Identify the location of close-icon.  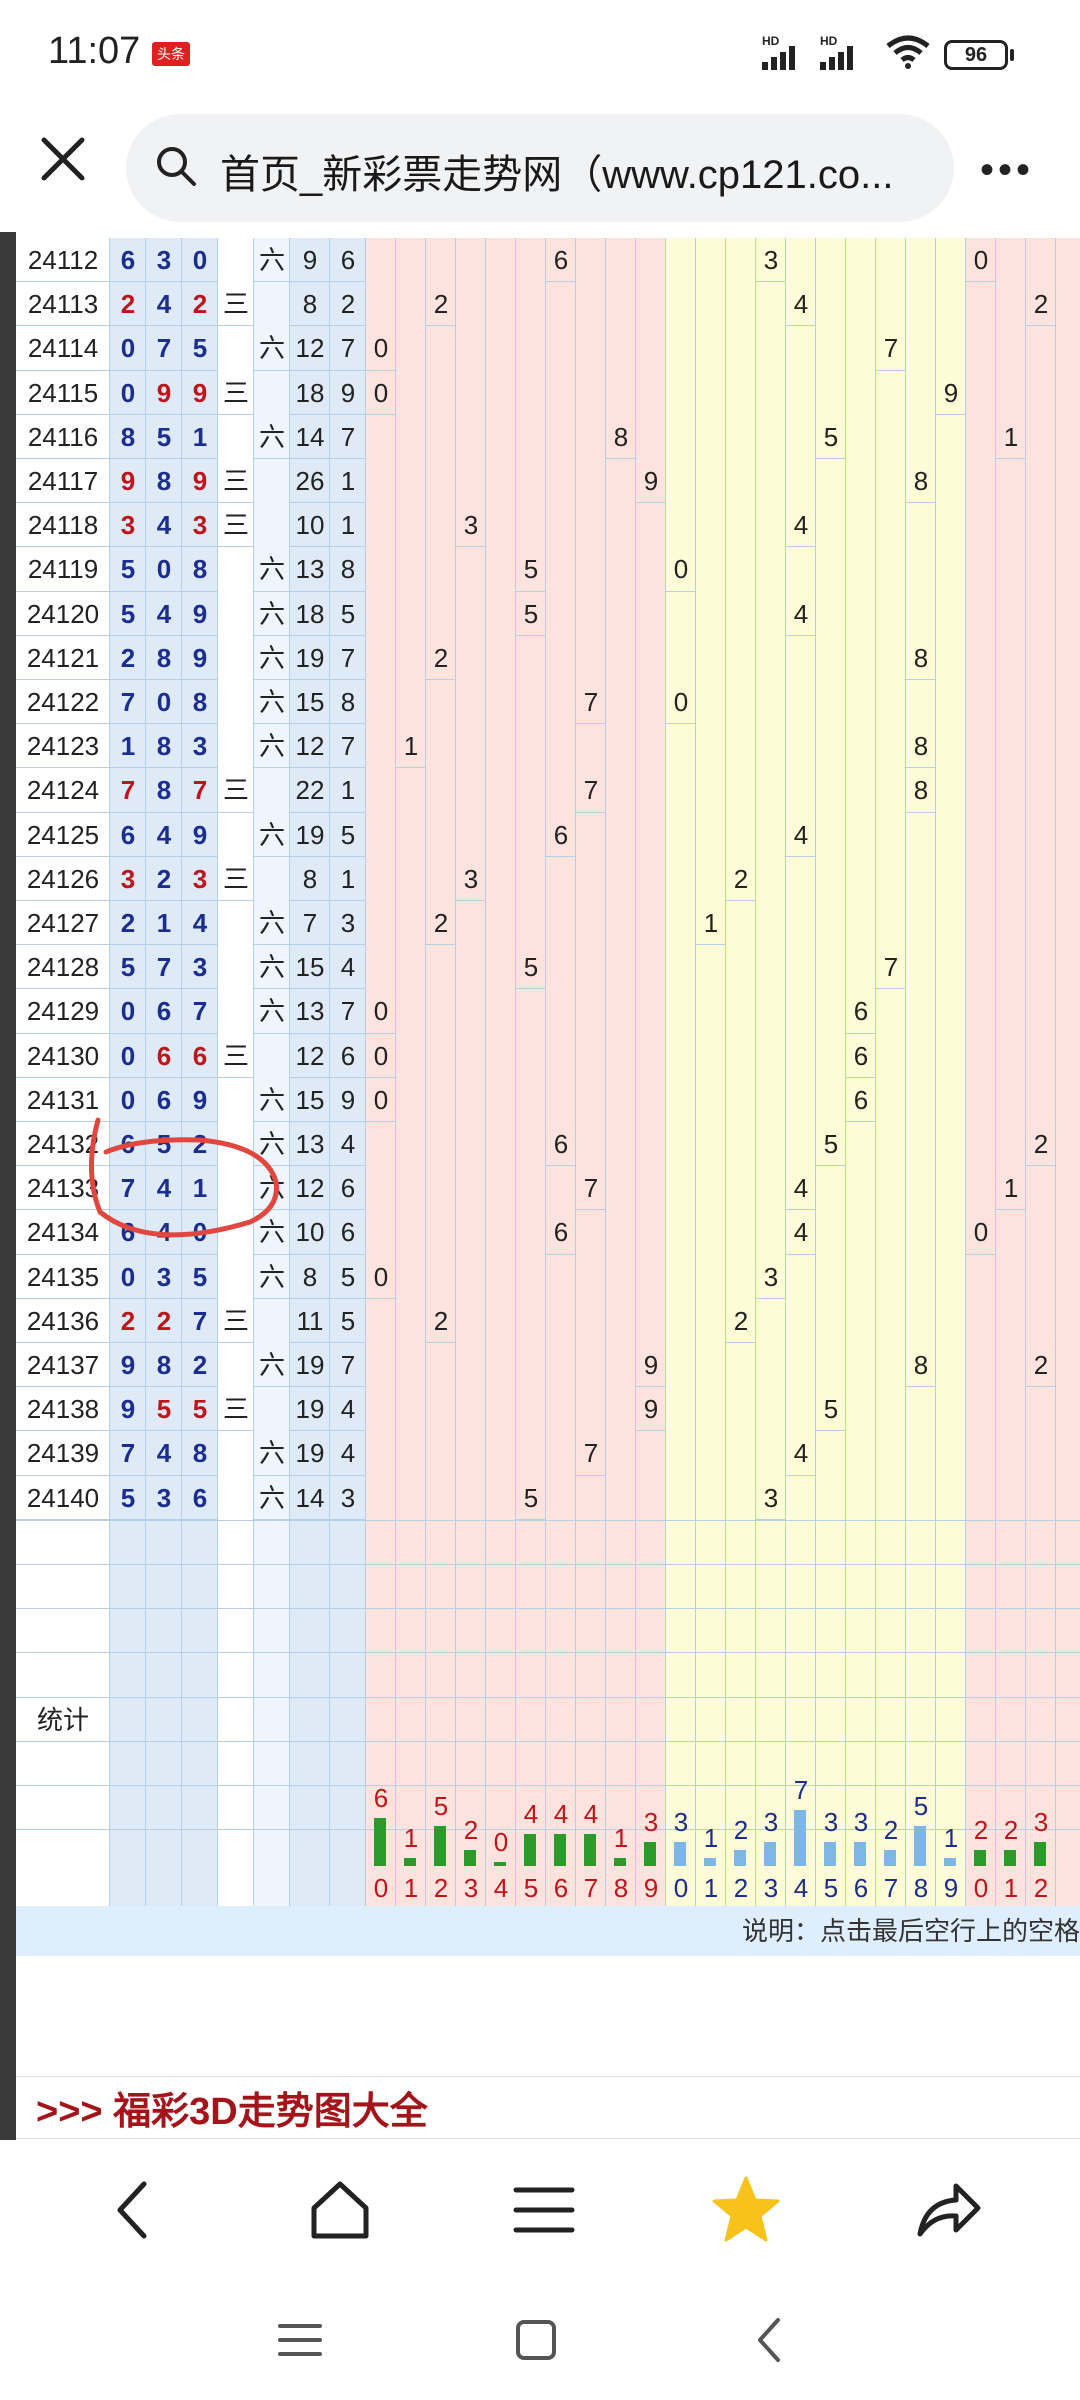
(63, 159).